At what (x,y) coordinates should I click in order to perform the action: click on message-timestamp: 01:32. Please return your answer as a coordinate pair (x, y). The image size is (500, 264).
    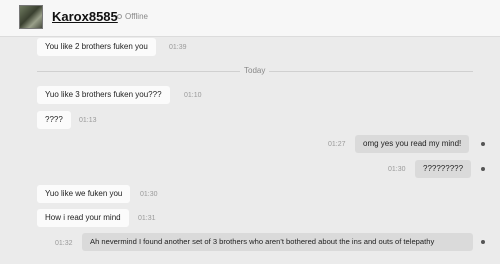
    Looking at the image, I should click on (64, 243).